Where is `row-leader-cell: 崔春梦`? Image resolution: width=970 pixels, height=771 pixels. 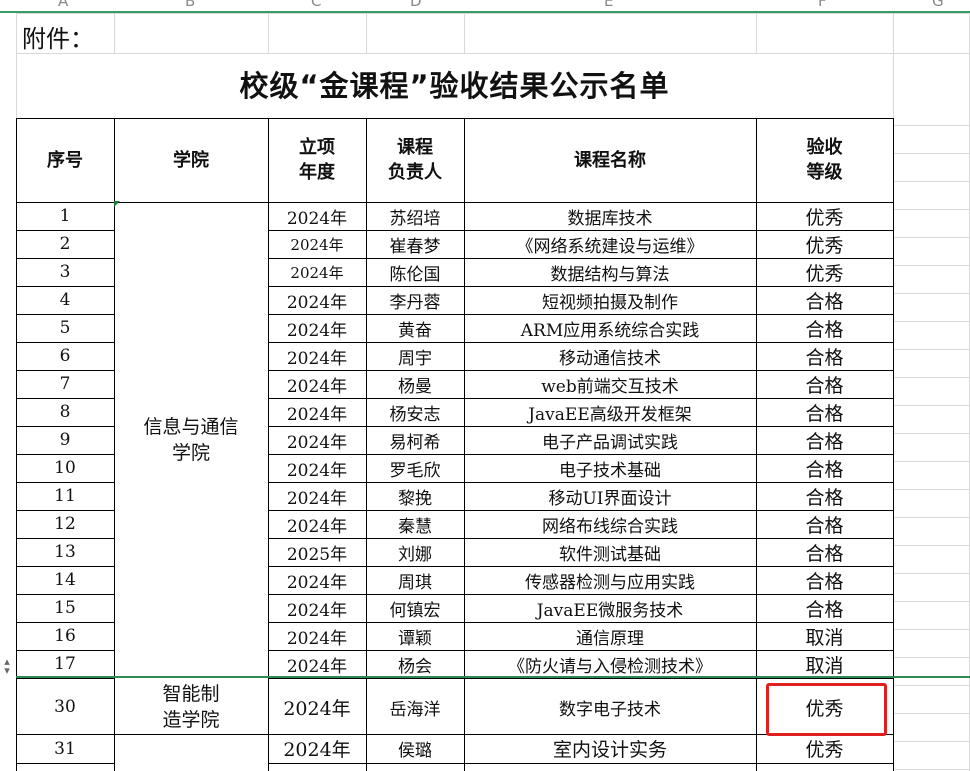 row-leader-cell: 崔春梦 is located at coordinates (415, 244).